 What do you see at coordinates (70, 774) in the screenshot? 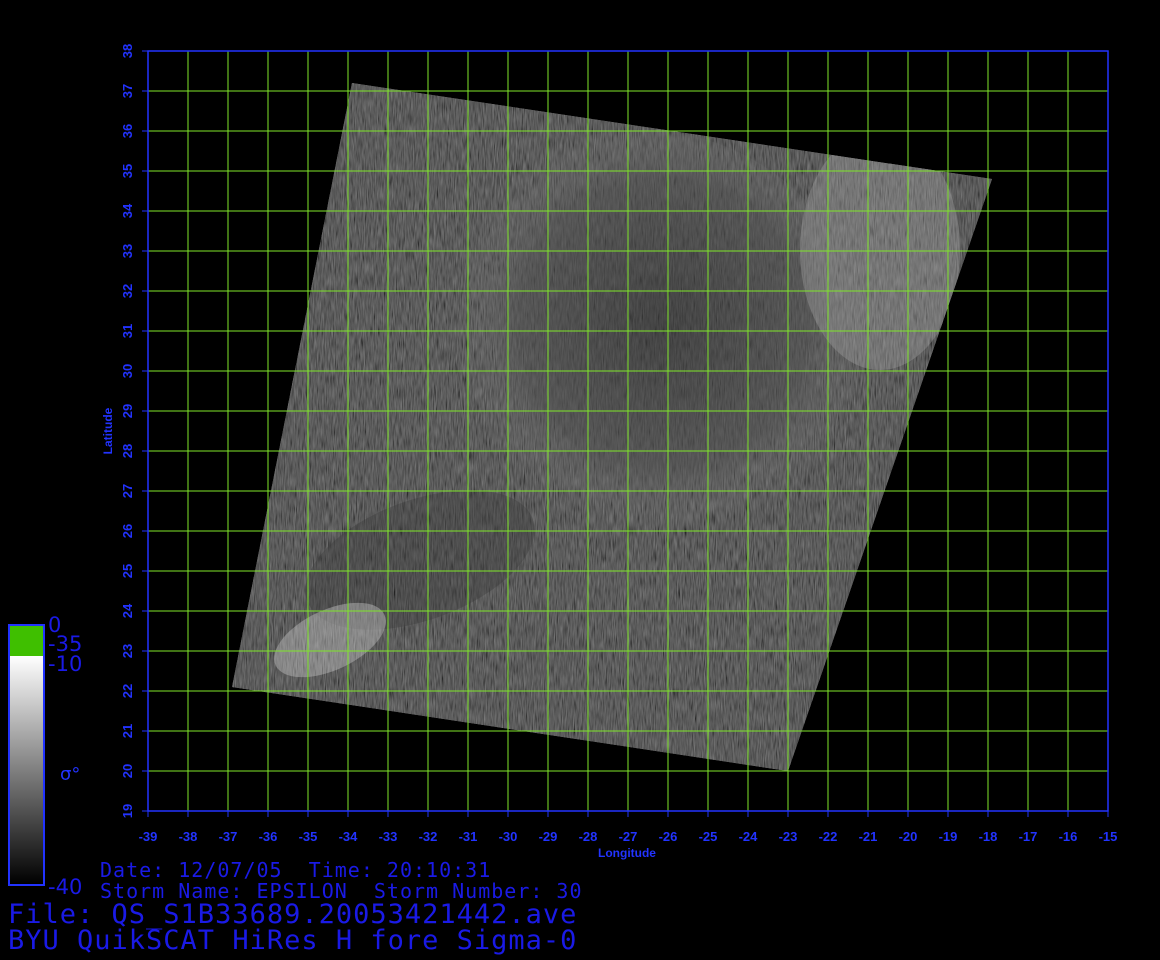
I see `colorbar-symbol: σ°` at bounding box center [70, 774].